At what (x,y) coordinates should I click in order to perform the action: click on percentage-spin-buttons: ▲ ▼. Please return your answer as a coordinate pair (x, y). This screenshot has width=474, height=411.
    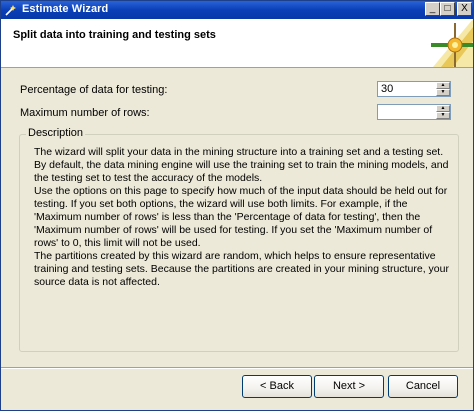
    Looking at the image, I should click on (443, 89).